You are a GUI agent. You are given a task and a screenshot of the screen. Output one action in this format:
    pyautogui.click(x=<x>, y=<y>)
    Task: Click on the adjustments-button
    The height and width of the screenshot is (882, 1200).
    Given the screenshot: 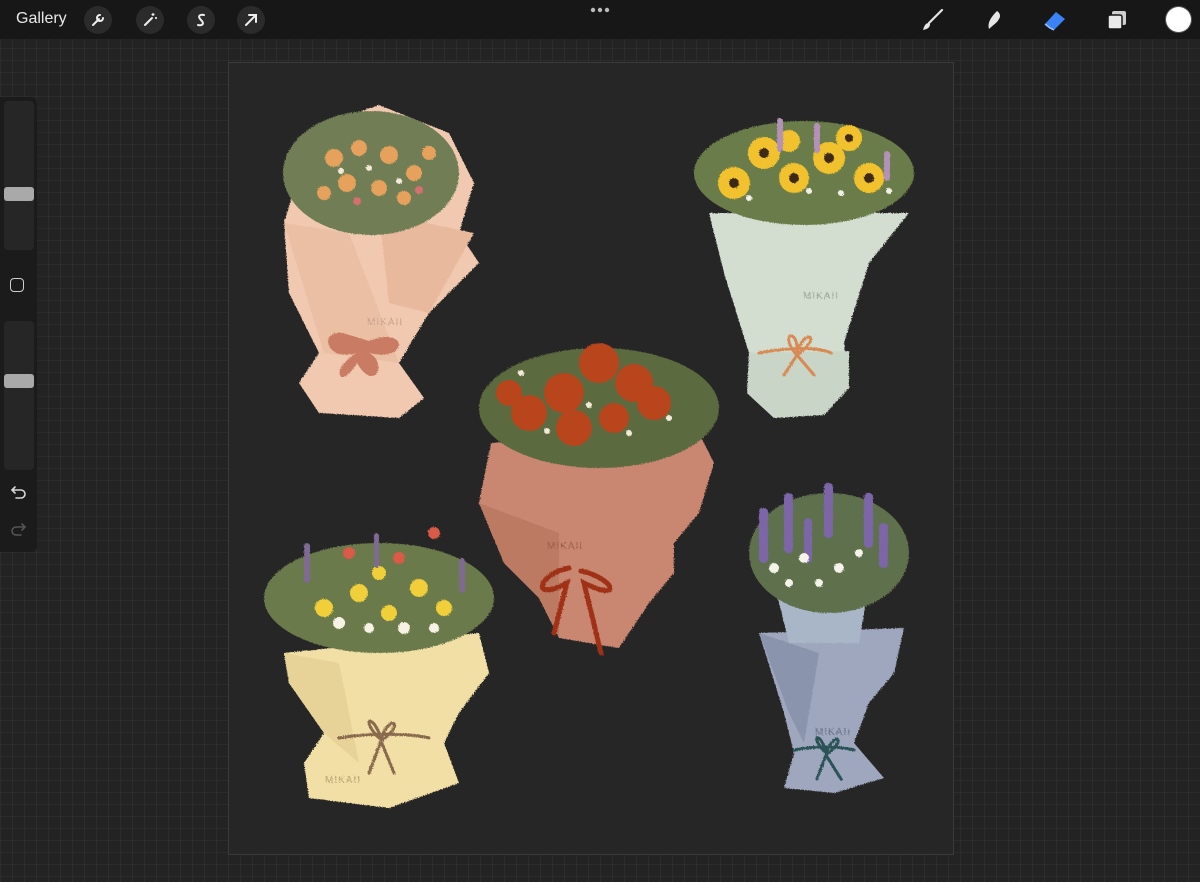 What is the action you would take?
    pyautogui.click(x=150, y=20)
    